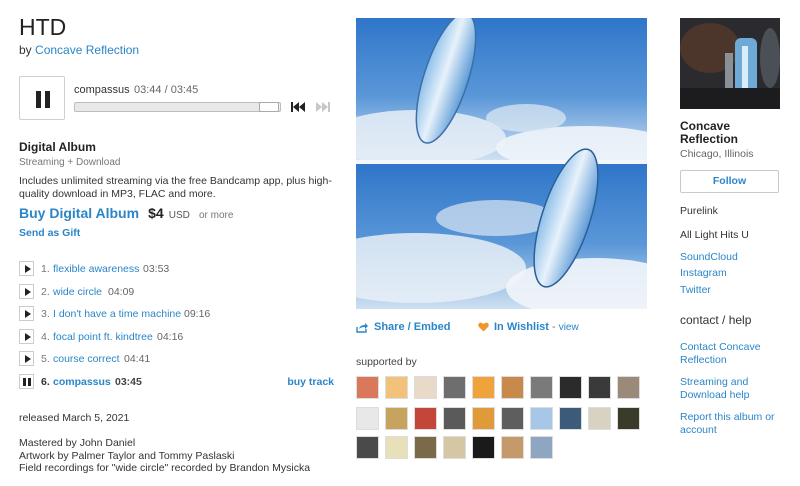 This screenshot has width=800, height=486. What do you see at coordinates (716, 320) in the screenshot?
I see `contact-help-heading: contact / help` at bounding box center [716, 320].